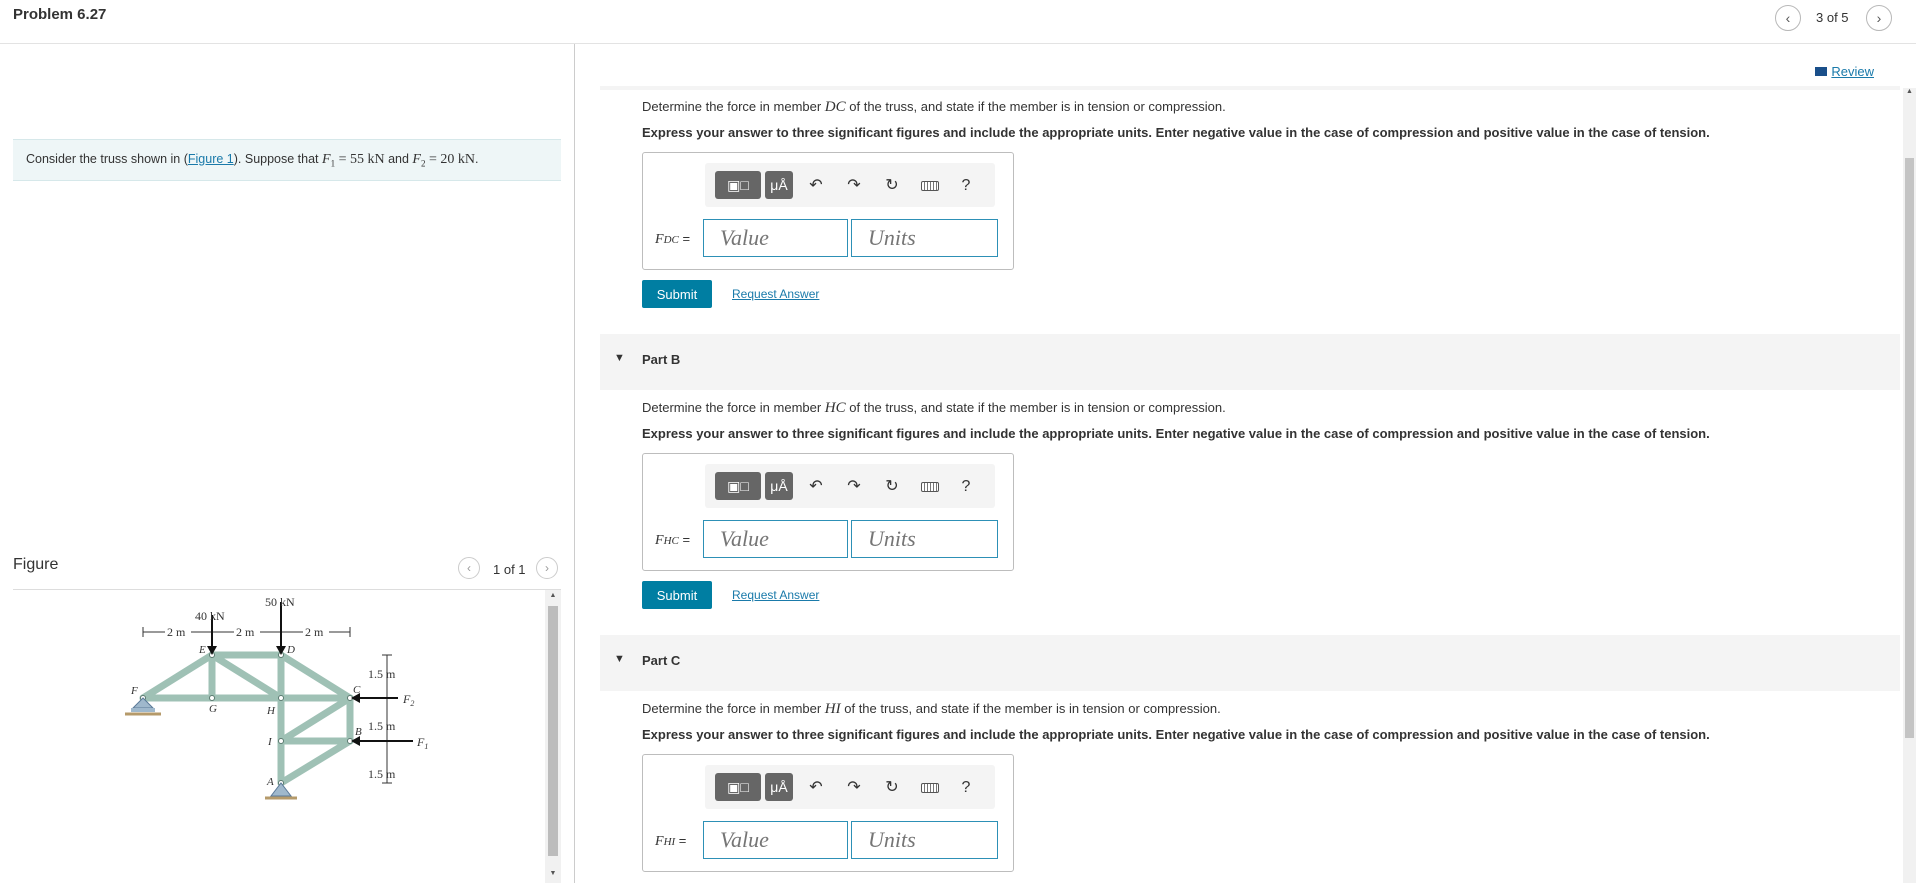 This screenshot has width=1916, height=883. What do you see at coordinates (828, 813) in the screenshot?
I see `part-c-answer-box: ▣□ μÅ ↶ ↷ ↻ ? FHI =` at bounding box center [828, 813].